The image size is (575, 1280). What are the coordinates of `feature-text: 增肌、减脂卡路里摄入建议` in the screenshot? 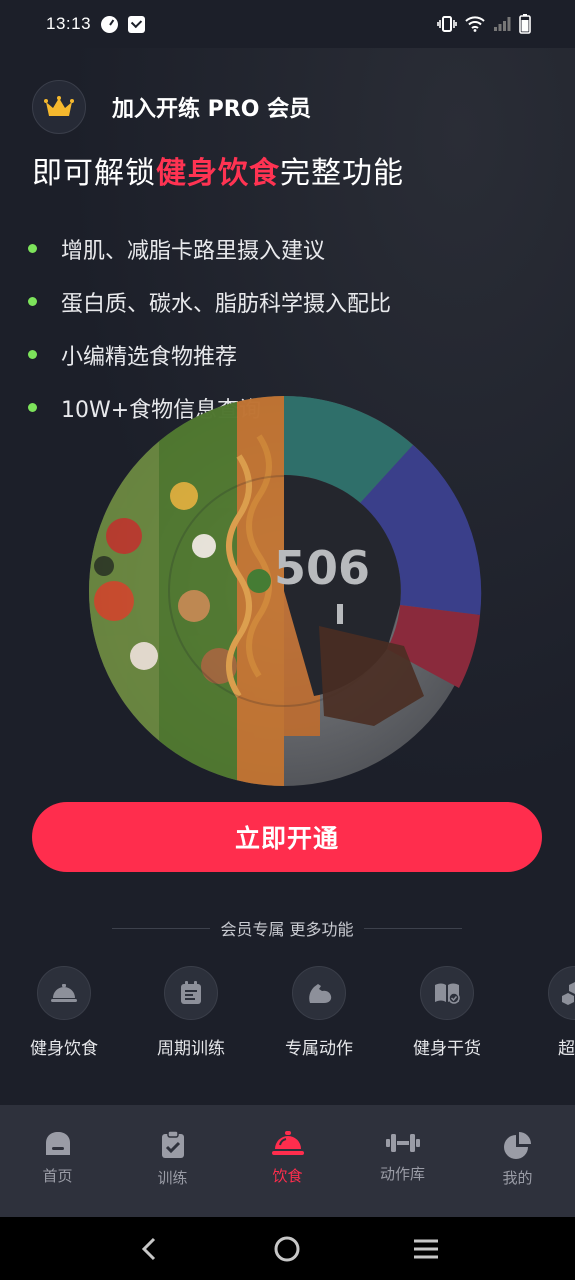 It's located at (193, 251).